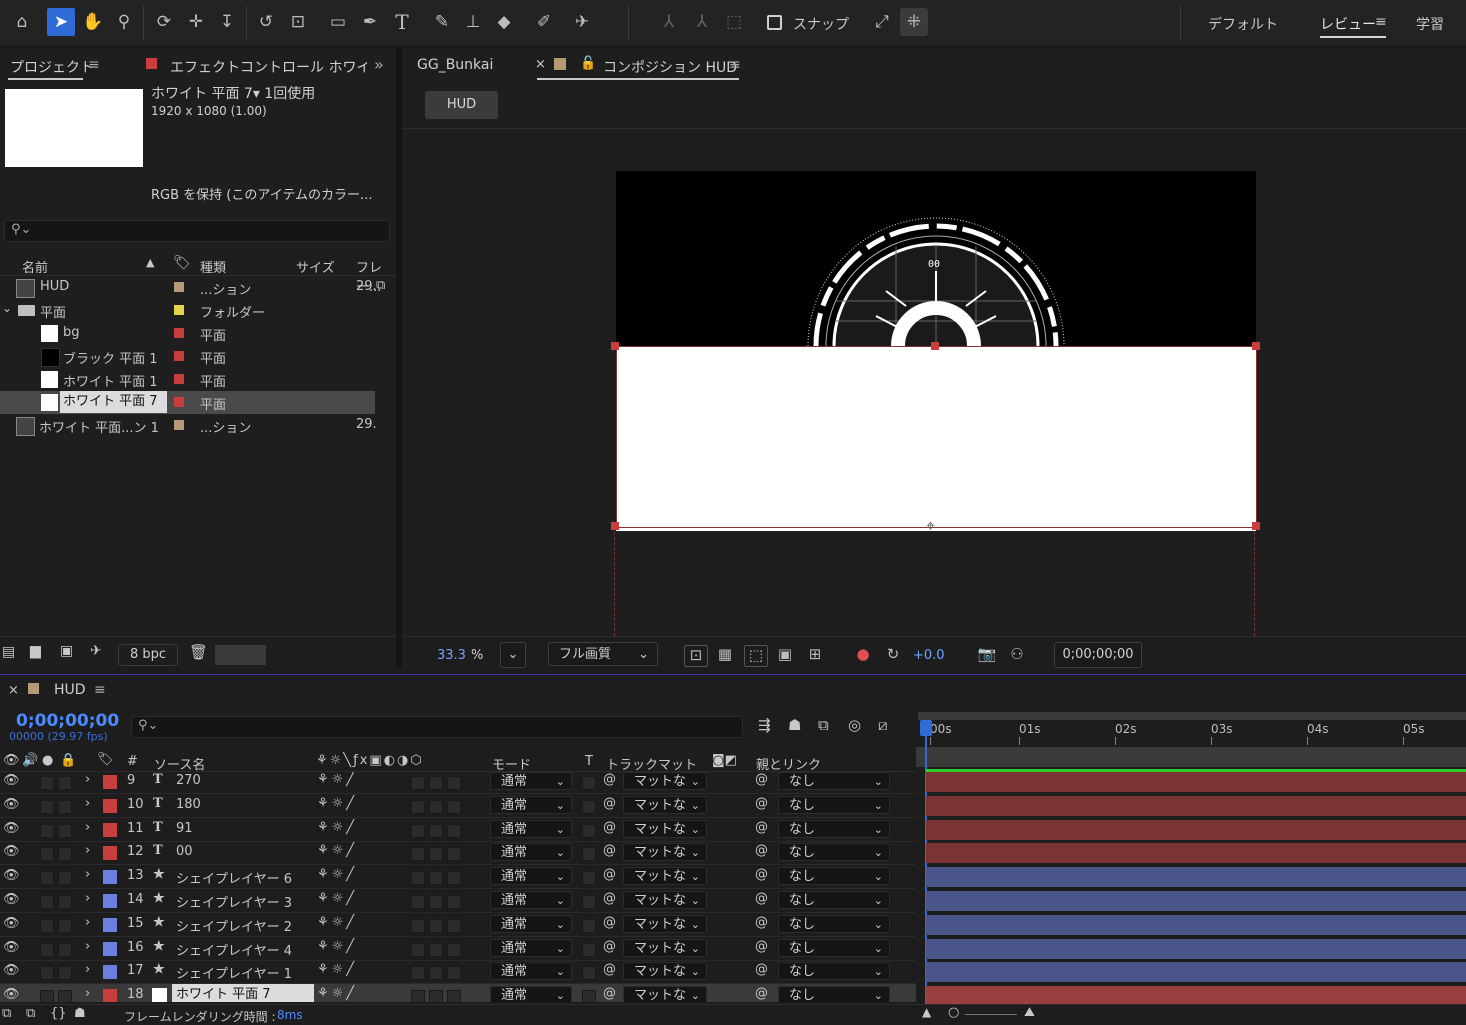 The width and height of the screenshot is (1466, 1025). I want to click on project-item-white-solid-comp: ホワイト 平面...ン 1 ...ション 29., so click(188, 425).